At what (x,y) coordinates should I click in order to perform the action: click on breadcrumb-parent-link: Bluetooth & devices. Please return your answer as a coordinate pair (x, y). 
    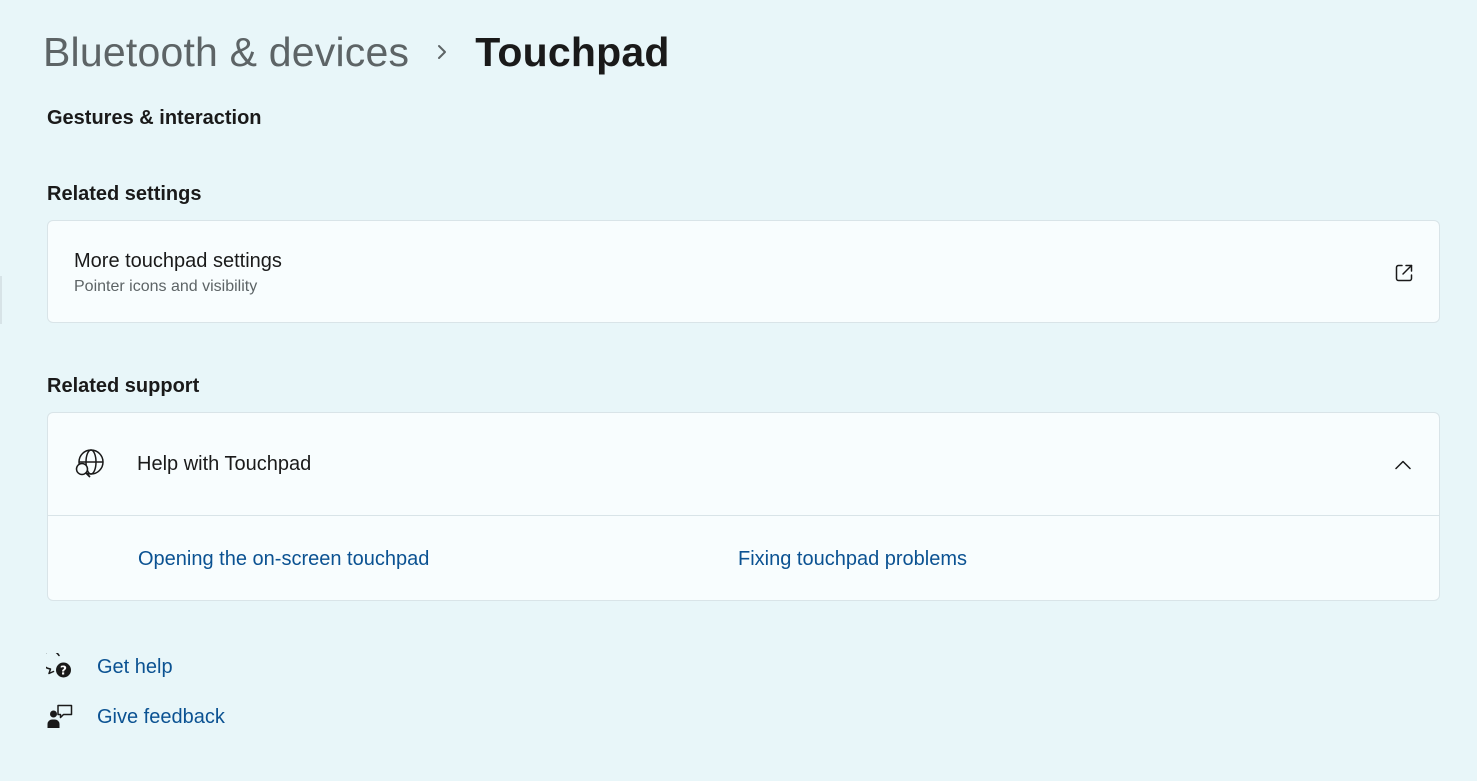
    Looking at the image, I should click on (226, 52).